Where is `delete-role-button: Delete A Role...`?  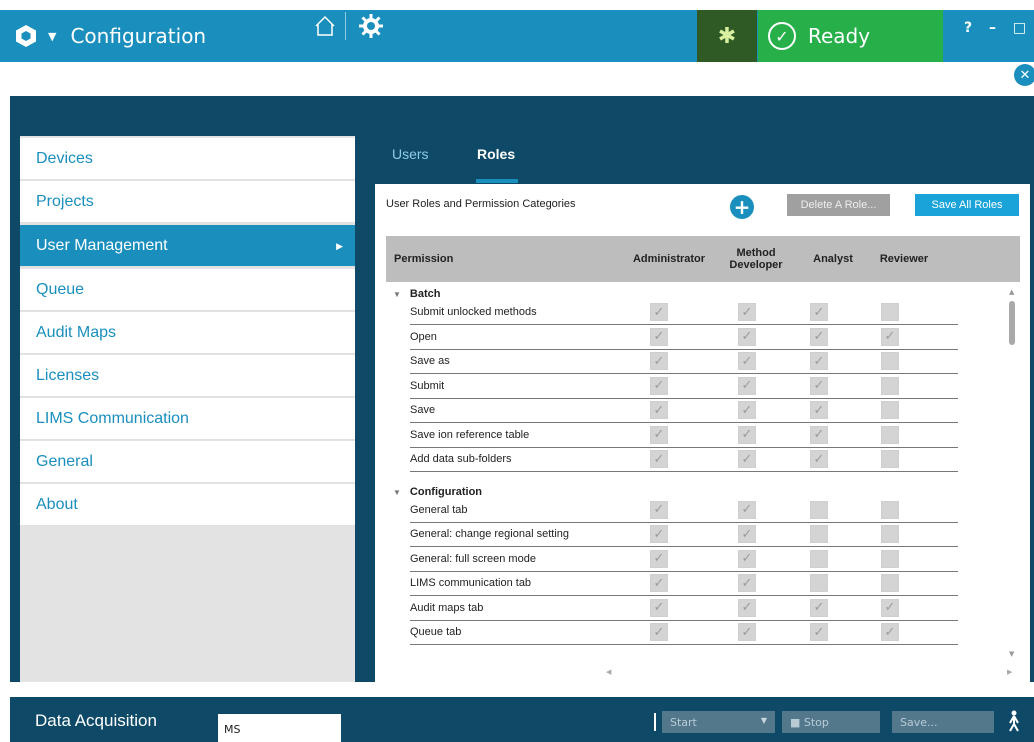 delete-role-button: Delete A Role... is located at coordinates (838, 205).